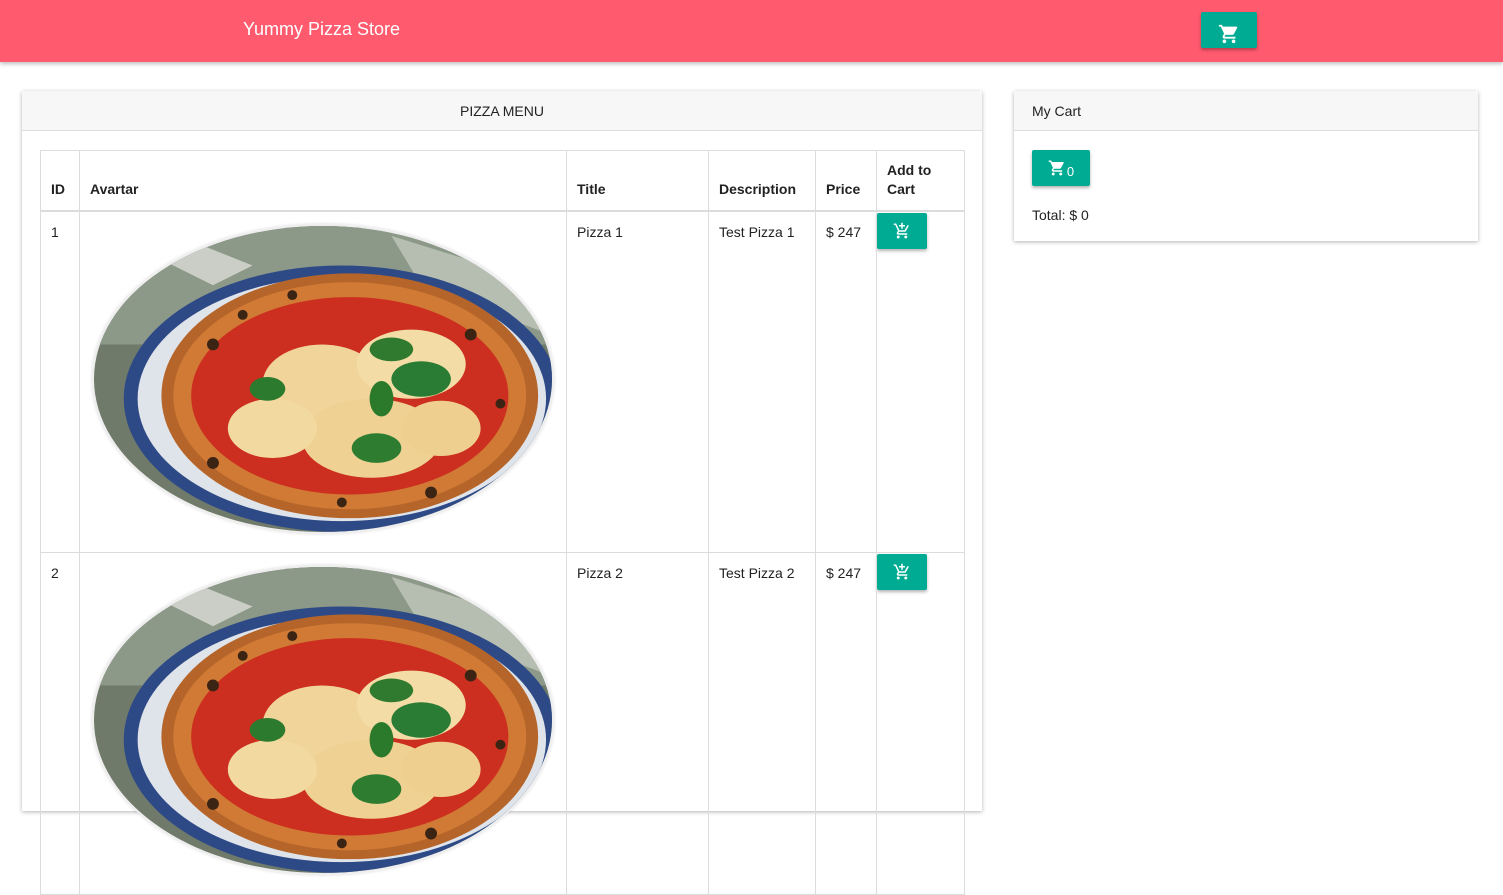 The height and width of the screenshot is (895, 1503). Describe the element at coordinates (637, 723) in the screenshot. I see `pizza-title: Pizza 2` at that location.